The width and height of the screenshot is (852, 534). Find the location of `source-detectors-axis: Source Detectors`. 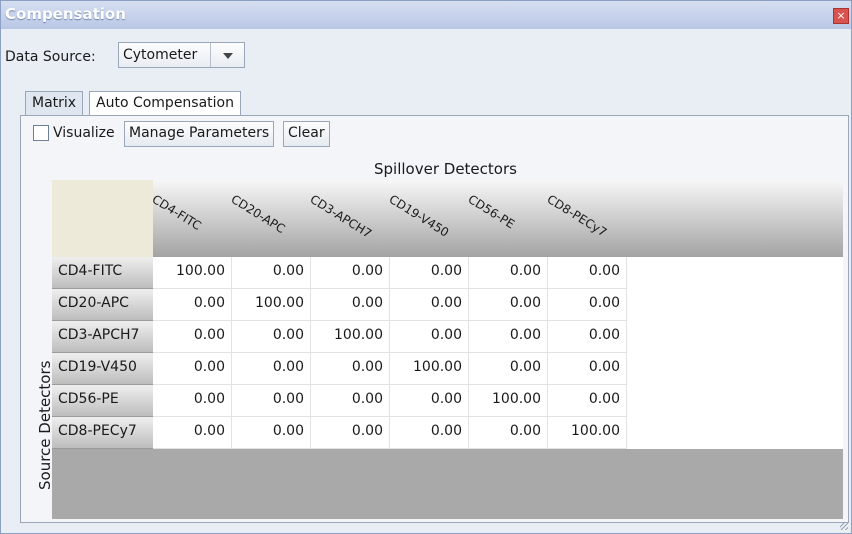

source-detectors-axis: Source Detectors is located at coordinates (37, 349).